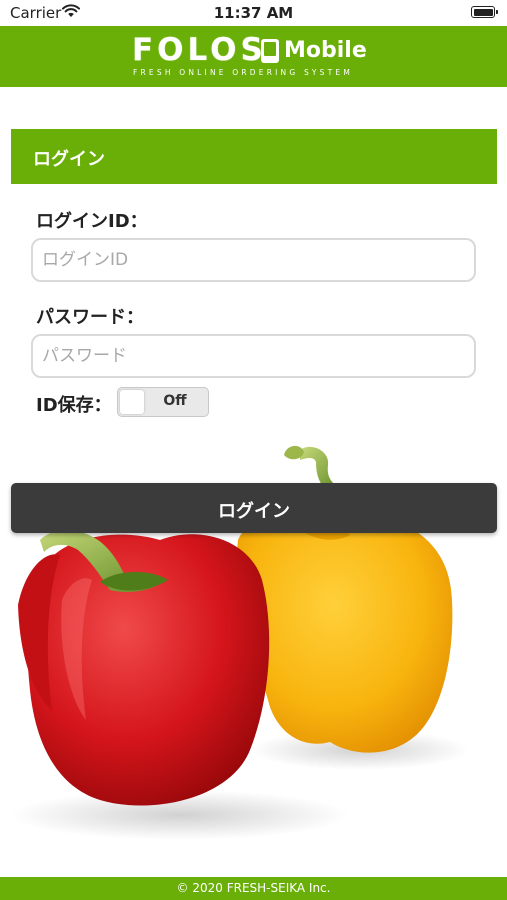 This screenshot has height=900, width=507. Describe the element at coordinates (199, 50) in the screenshot. I see `logo-wordmark: FOLOS` at that location.